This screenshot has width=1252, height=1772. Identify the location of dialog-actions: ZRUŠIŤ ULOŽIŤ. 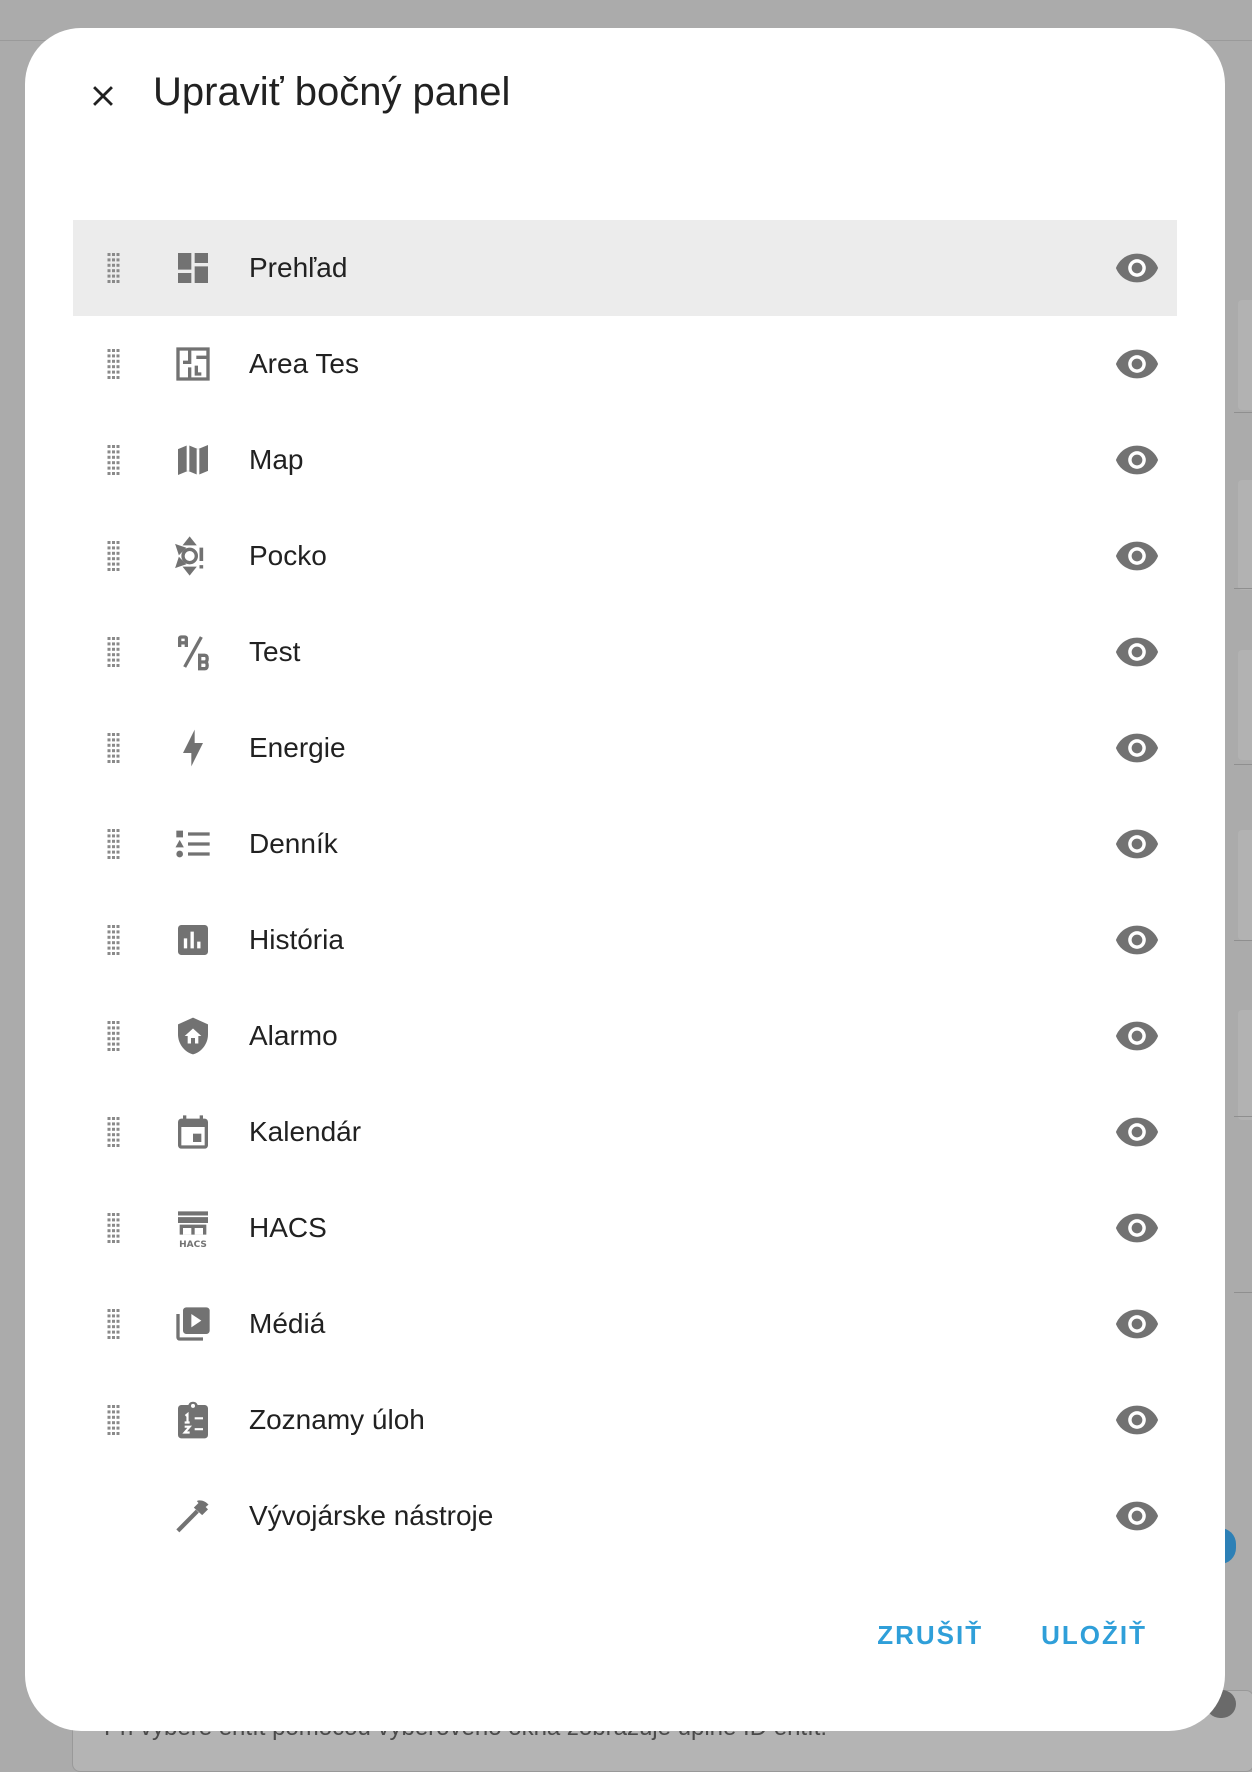
(1012, 1635).